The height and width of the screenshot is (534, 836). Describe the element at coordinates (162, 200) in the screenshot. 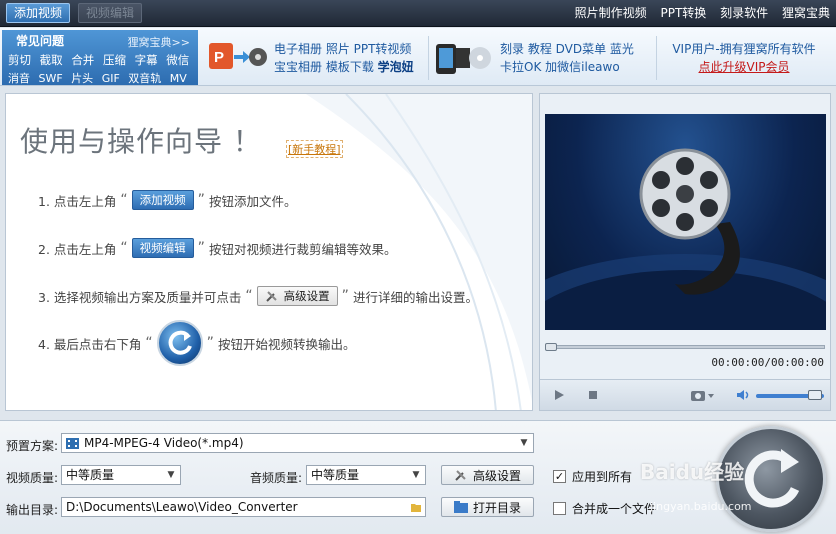

I see `step-add-video-button: 添加视频` at that location.